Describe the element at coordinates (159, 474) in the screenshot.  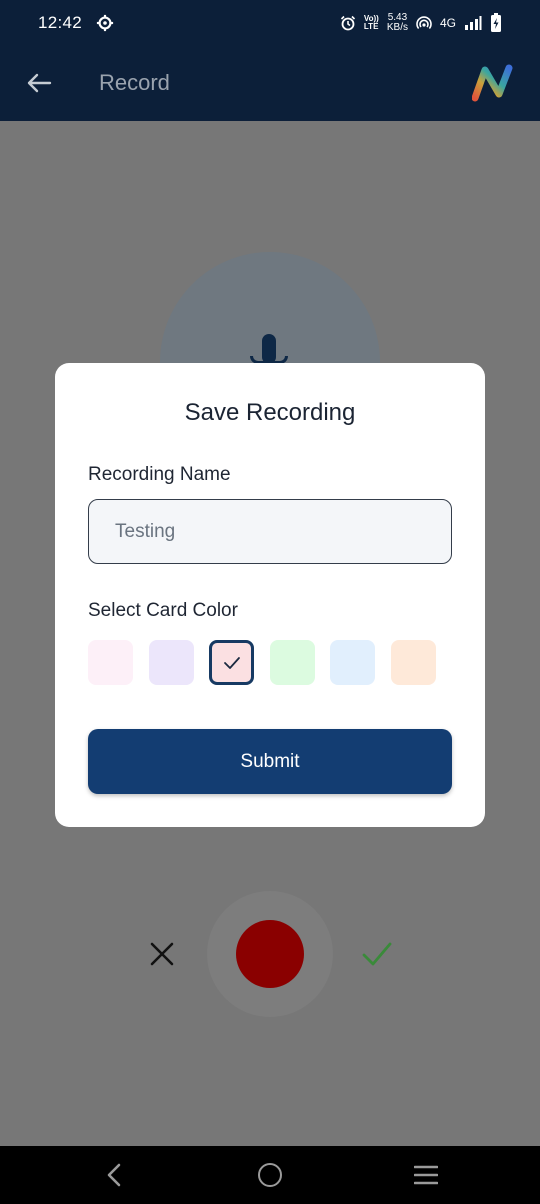
I see `recording-name-label: Recording Name` at that location.